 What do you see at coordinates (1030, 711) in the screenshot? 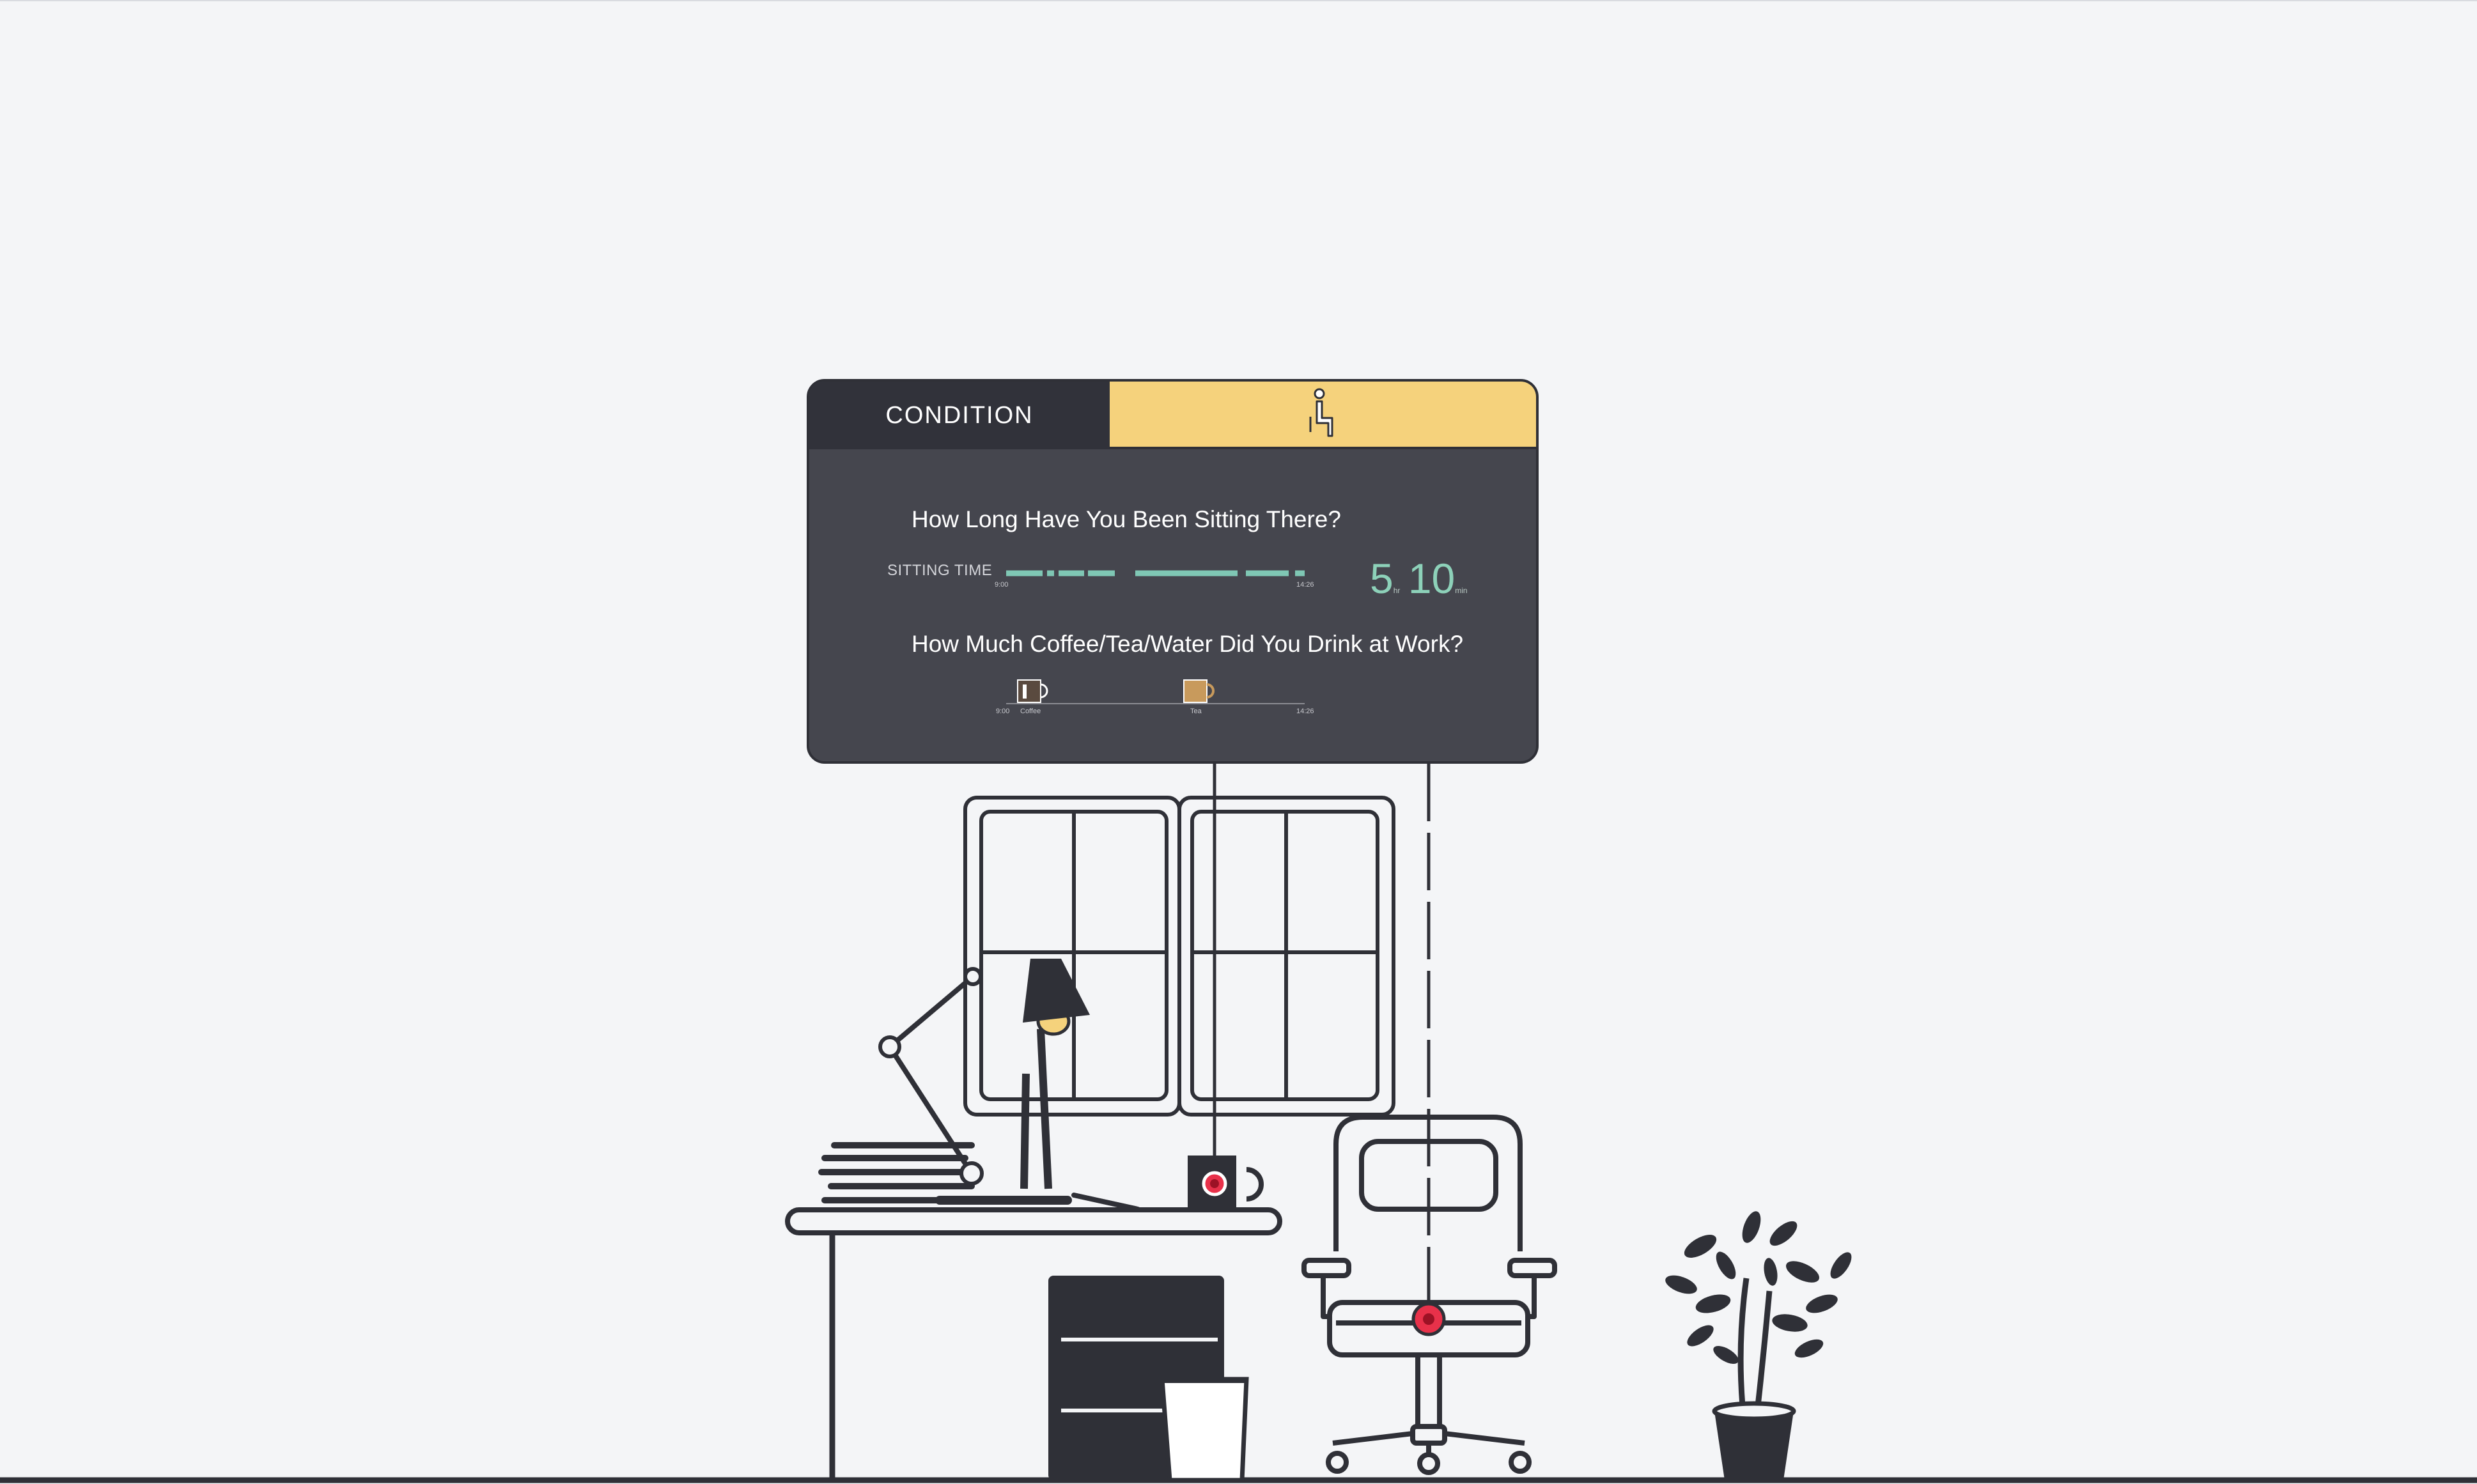
I see `drink-label-coffee: Coffee` at bounding box center [1030, 711].